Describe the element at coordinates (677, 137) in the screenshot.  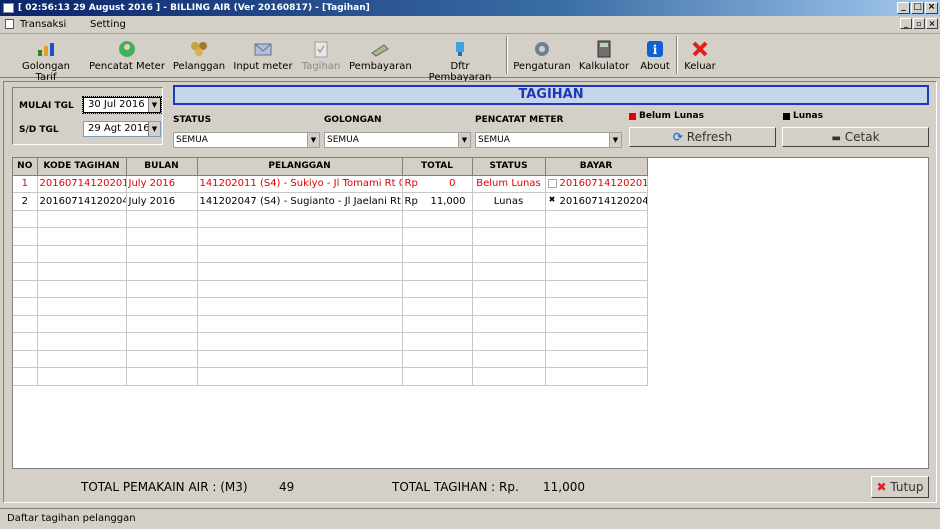
I see `refresh-icon: ⟳` at that location.